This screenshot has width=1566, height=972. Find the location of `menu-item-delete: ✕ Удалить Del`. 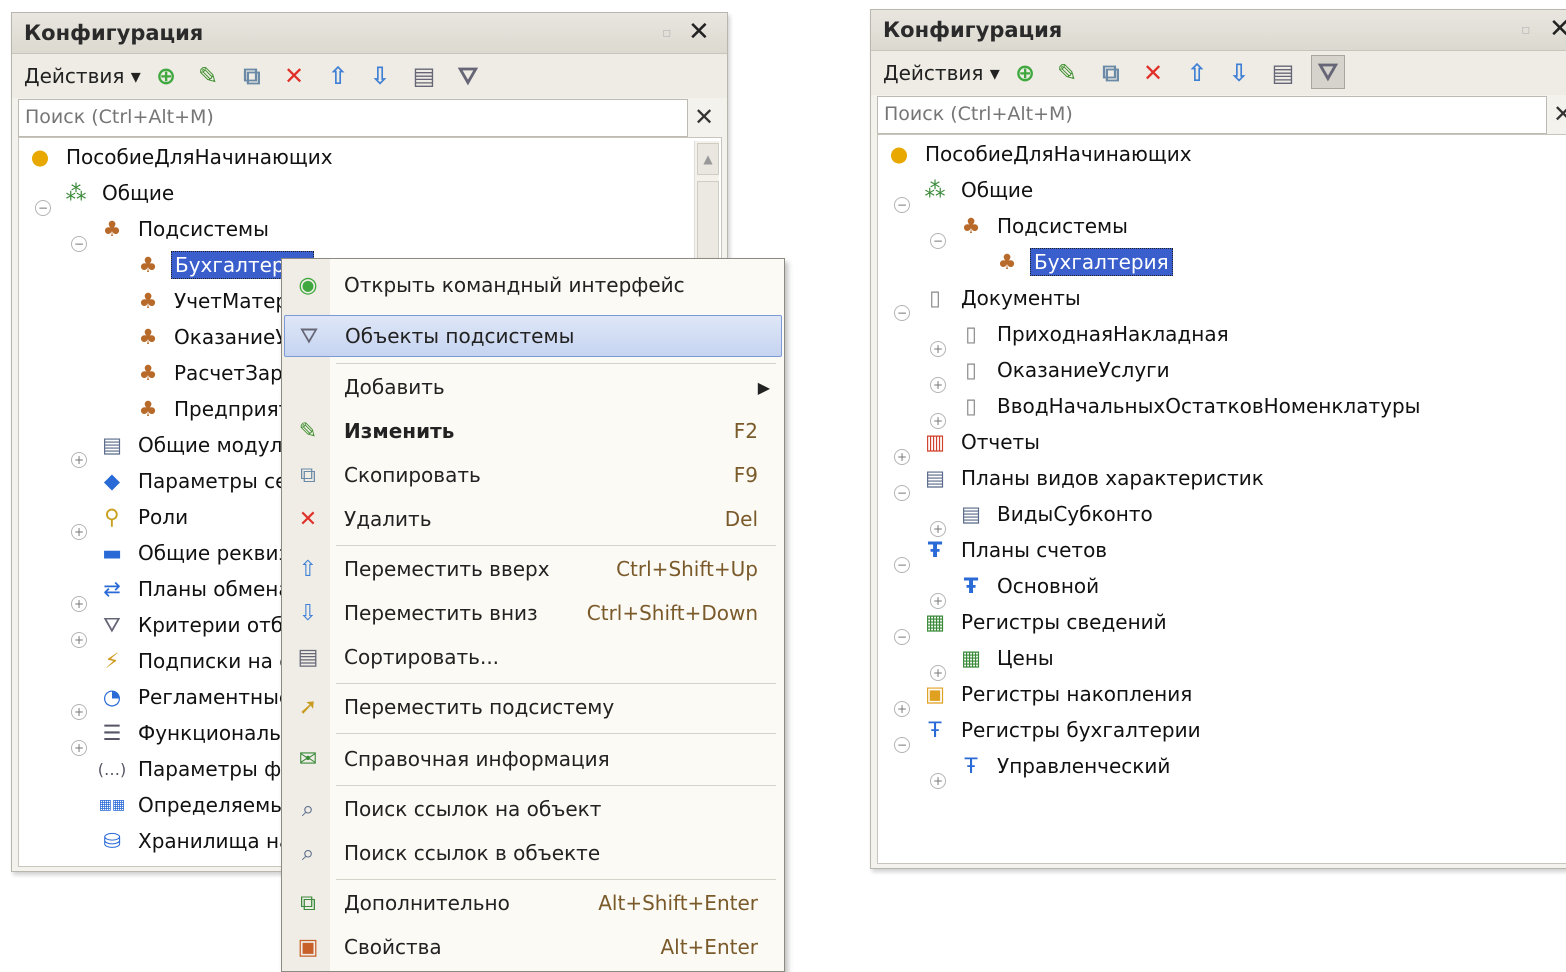

menu-item-delete: ✕ Удалить Del is located at coordinates (533, 519).